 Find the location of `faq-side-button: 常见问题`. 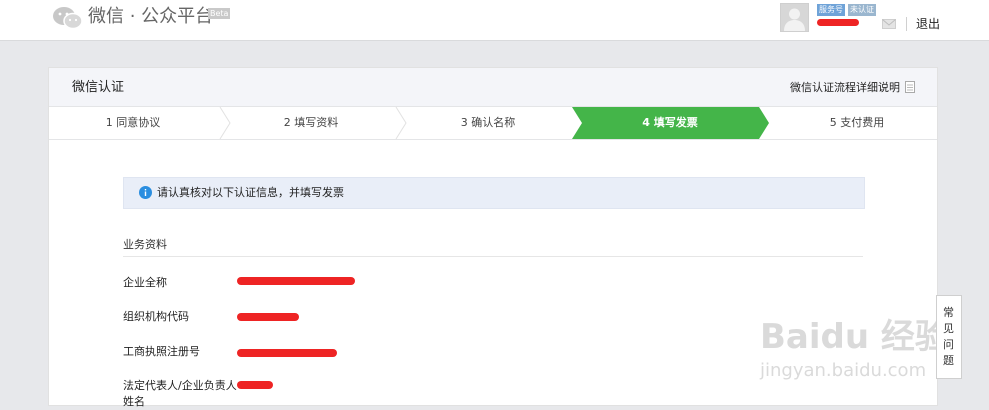

faq-side-button: 常见问题 is located at coordinates (949, 337).